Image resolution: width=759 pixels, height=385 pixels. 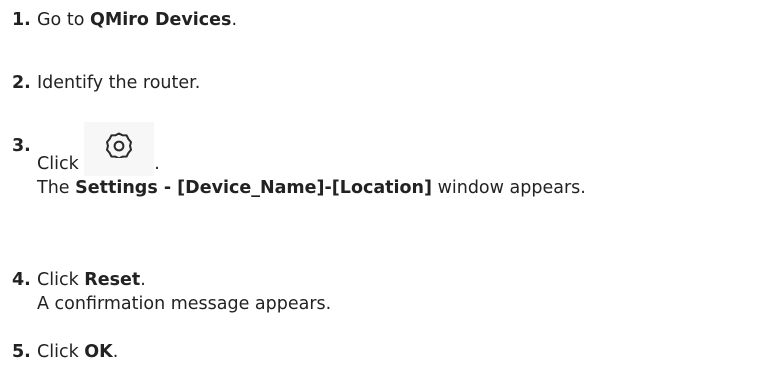 I want to click on step-text-pre: Go to, so click(x=63, y=20).